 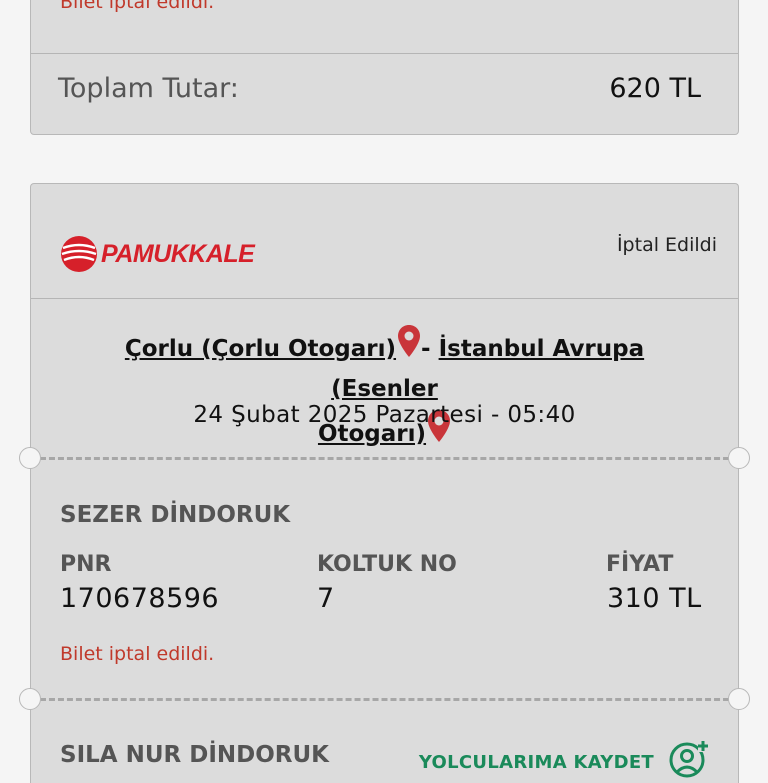 I want to click on save-passenger-button: YOLCULARIMA KAYDET, so click(x=536, y=762).